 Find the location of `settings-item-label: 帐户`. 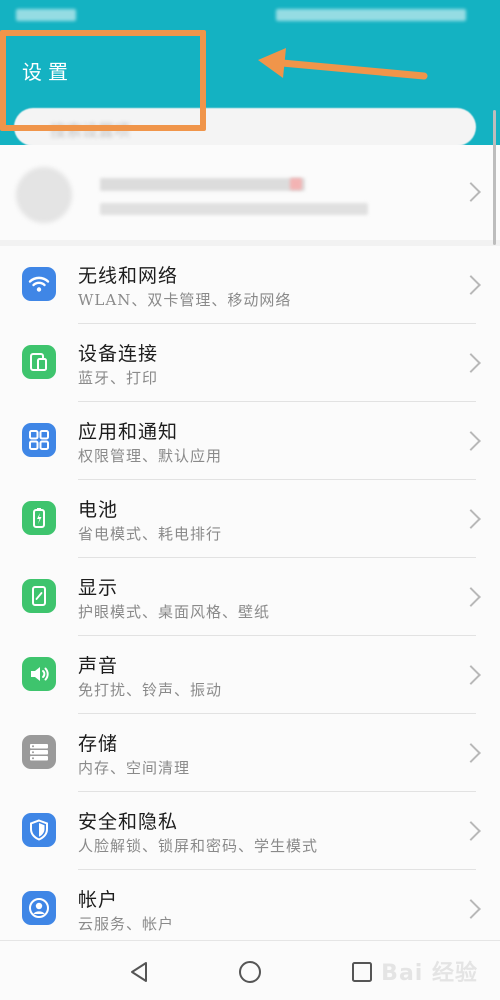

settings-item-label: 帐户 is located at coordinates (98, 900).